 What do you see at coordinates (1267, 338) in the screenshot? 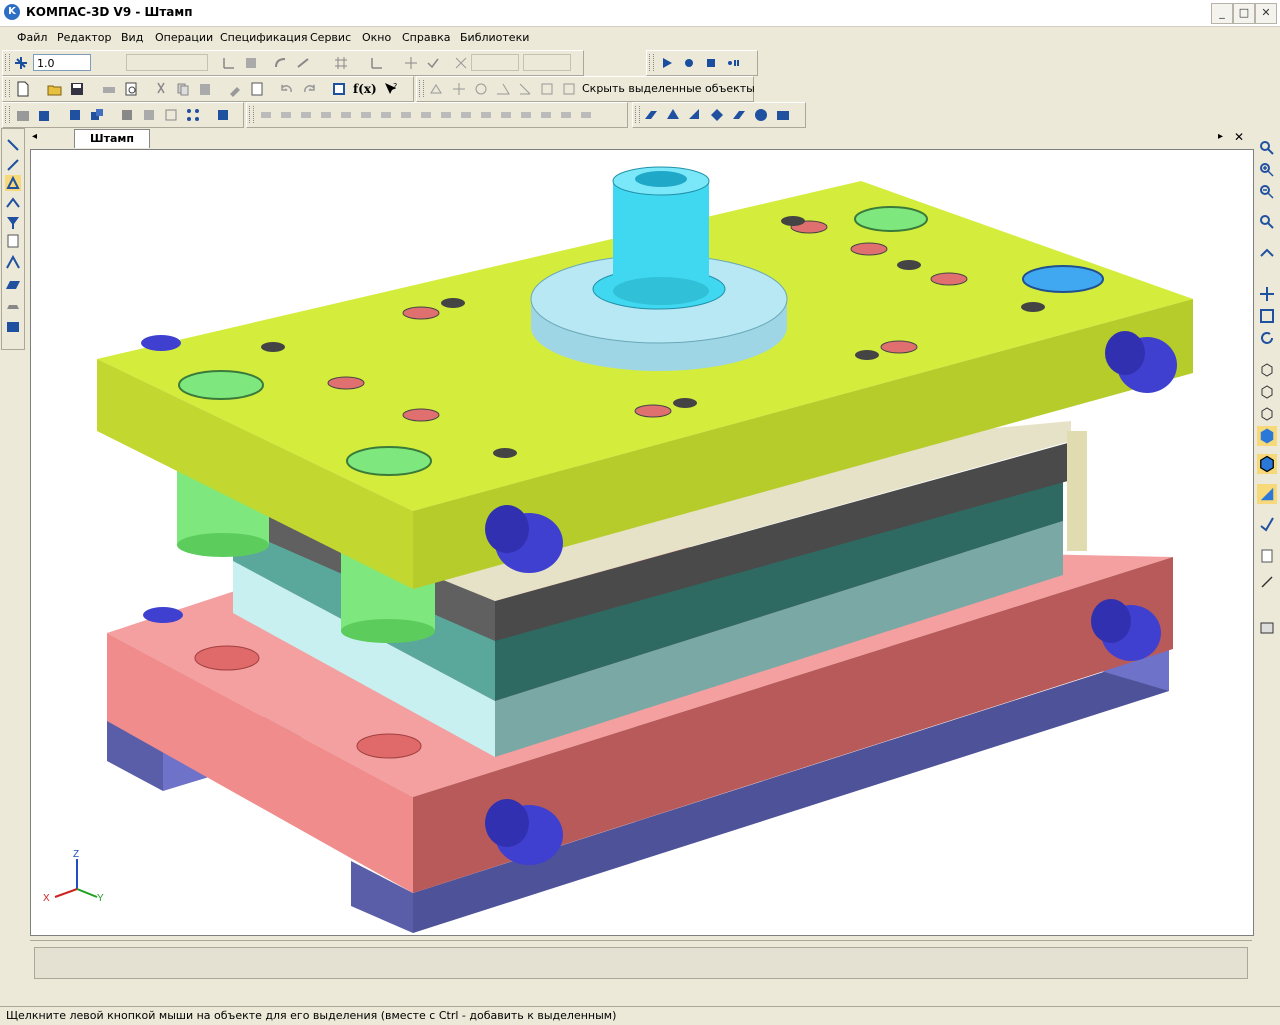
I see `rotate-view-icon` at bounding box center [1267, 338].